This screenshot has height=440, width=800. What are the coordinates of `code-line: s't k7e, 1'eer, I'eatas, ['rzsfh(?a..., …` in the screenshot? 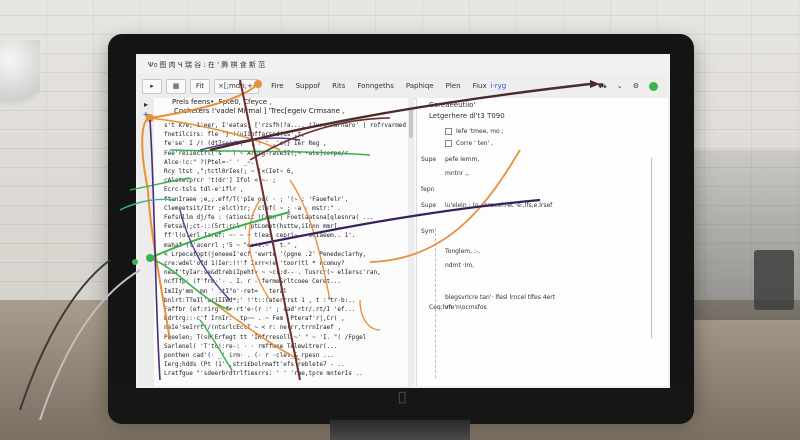 It's located at (285, 125).